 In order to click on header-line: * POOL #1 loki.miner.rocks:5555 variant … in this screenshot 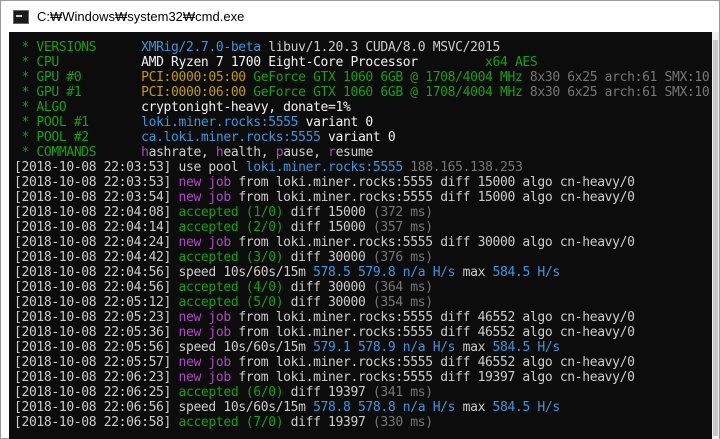, I will do `click(361, 122)`.